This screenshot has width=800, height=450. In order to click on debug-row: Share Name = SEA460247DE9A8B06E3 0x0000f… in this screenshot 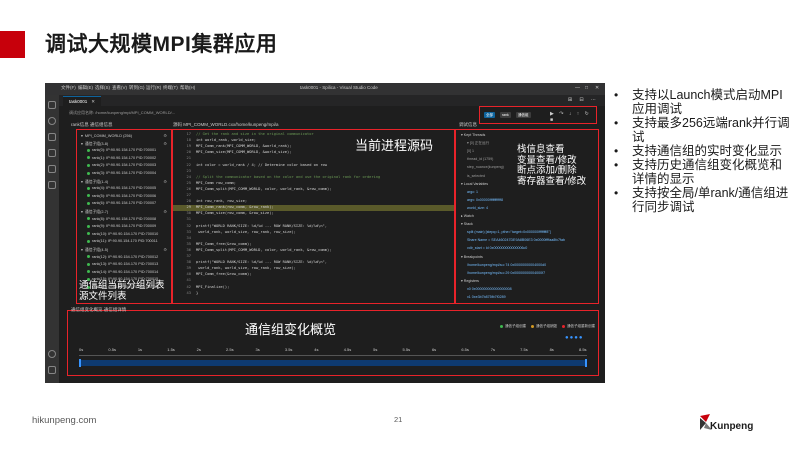, I will do `click(516, 240)`.